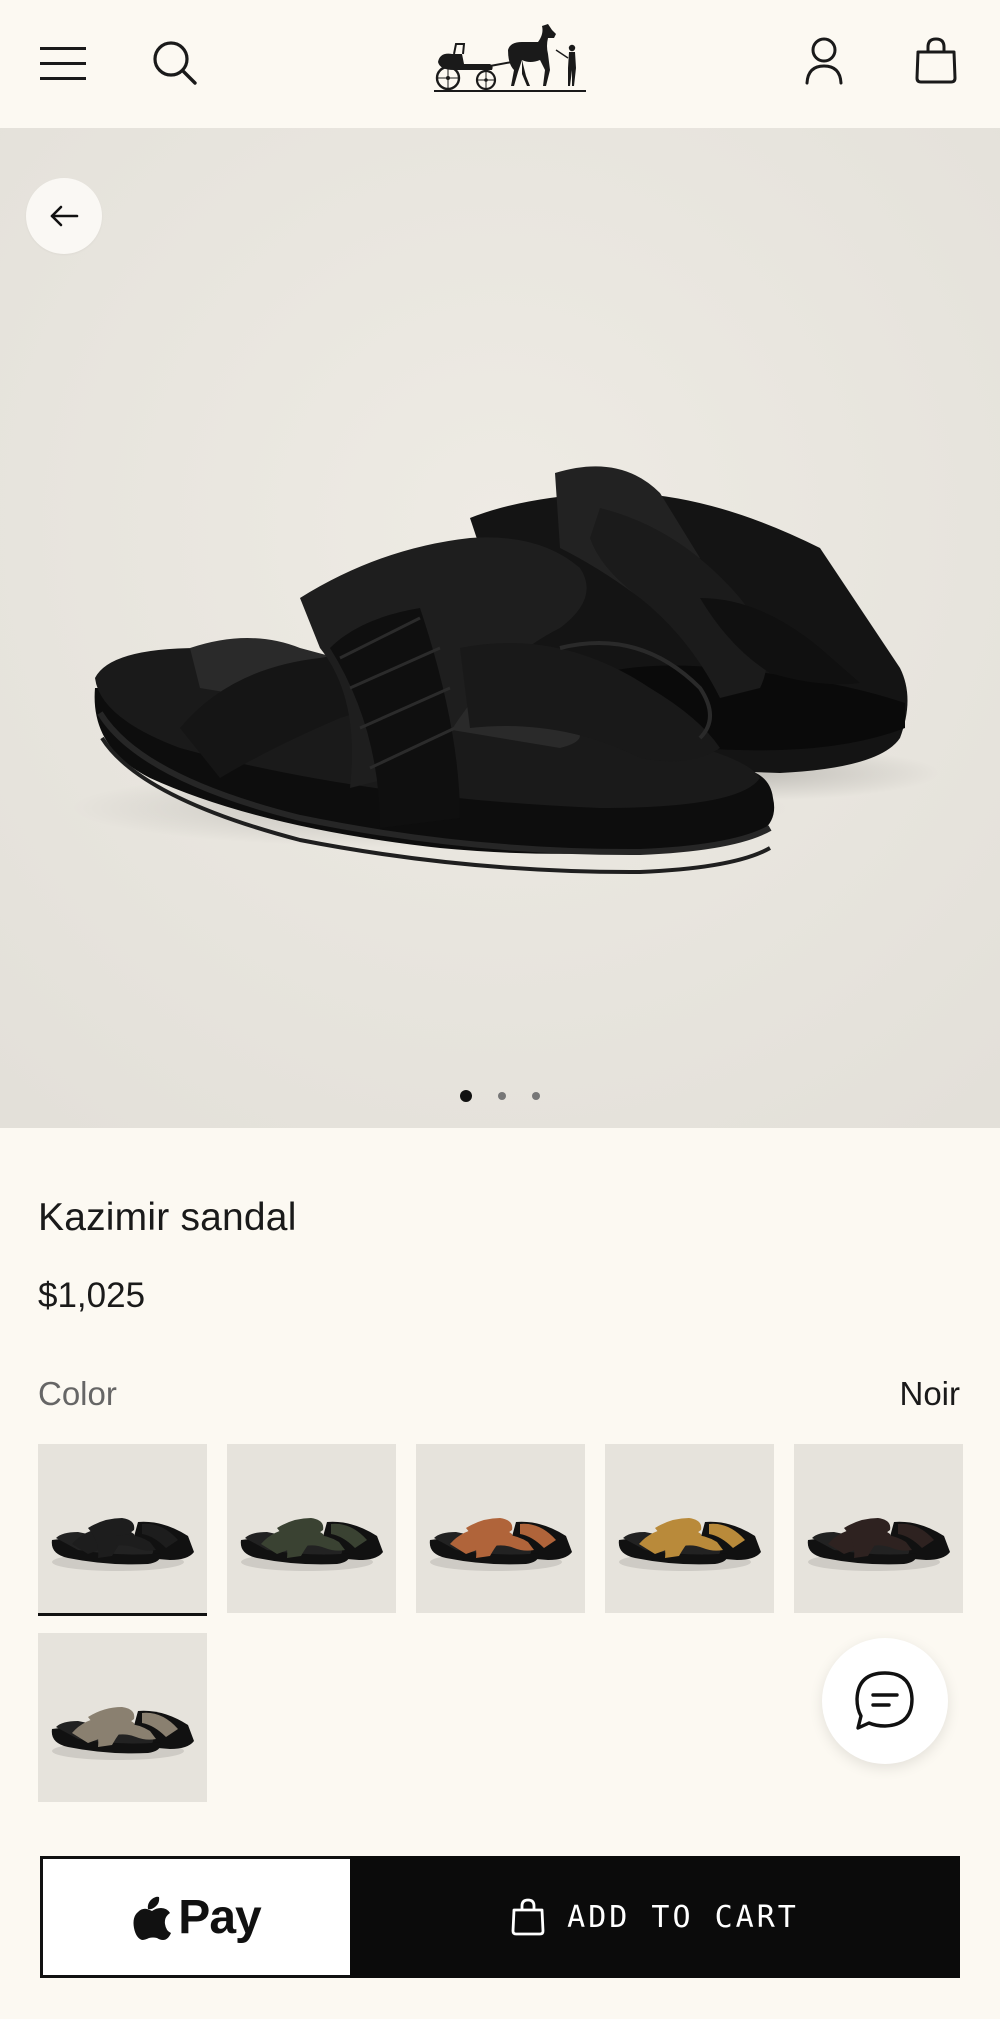 The image size is (1000, 2019). I want to click on gallery-pagination, so click(500, 1096).